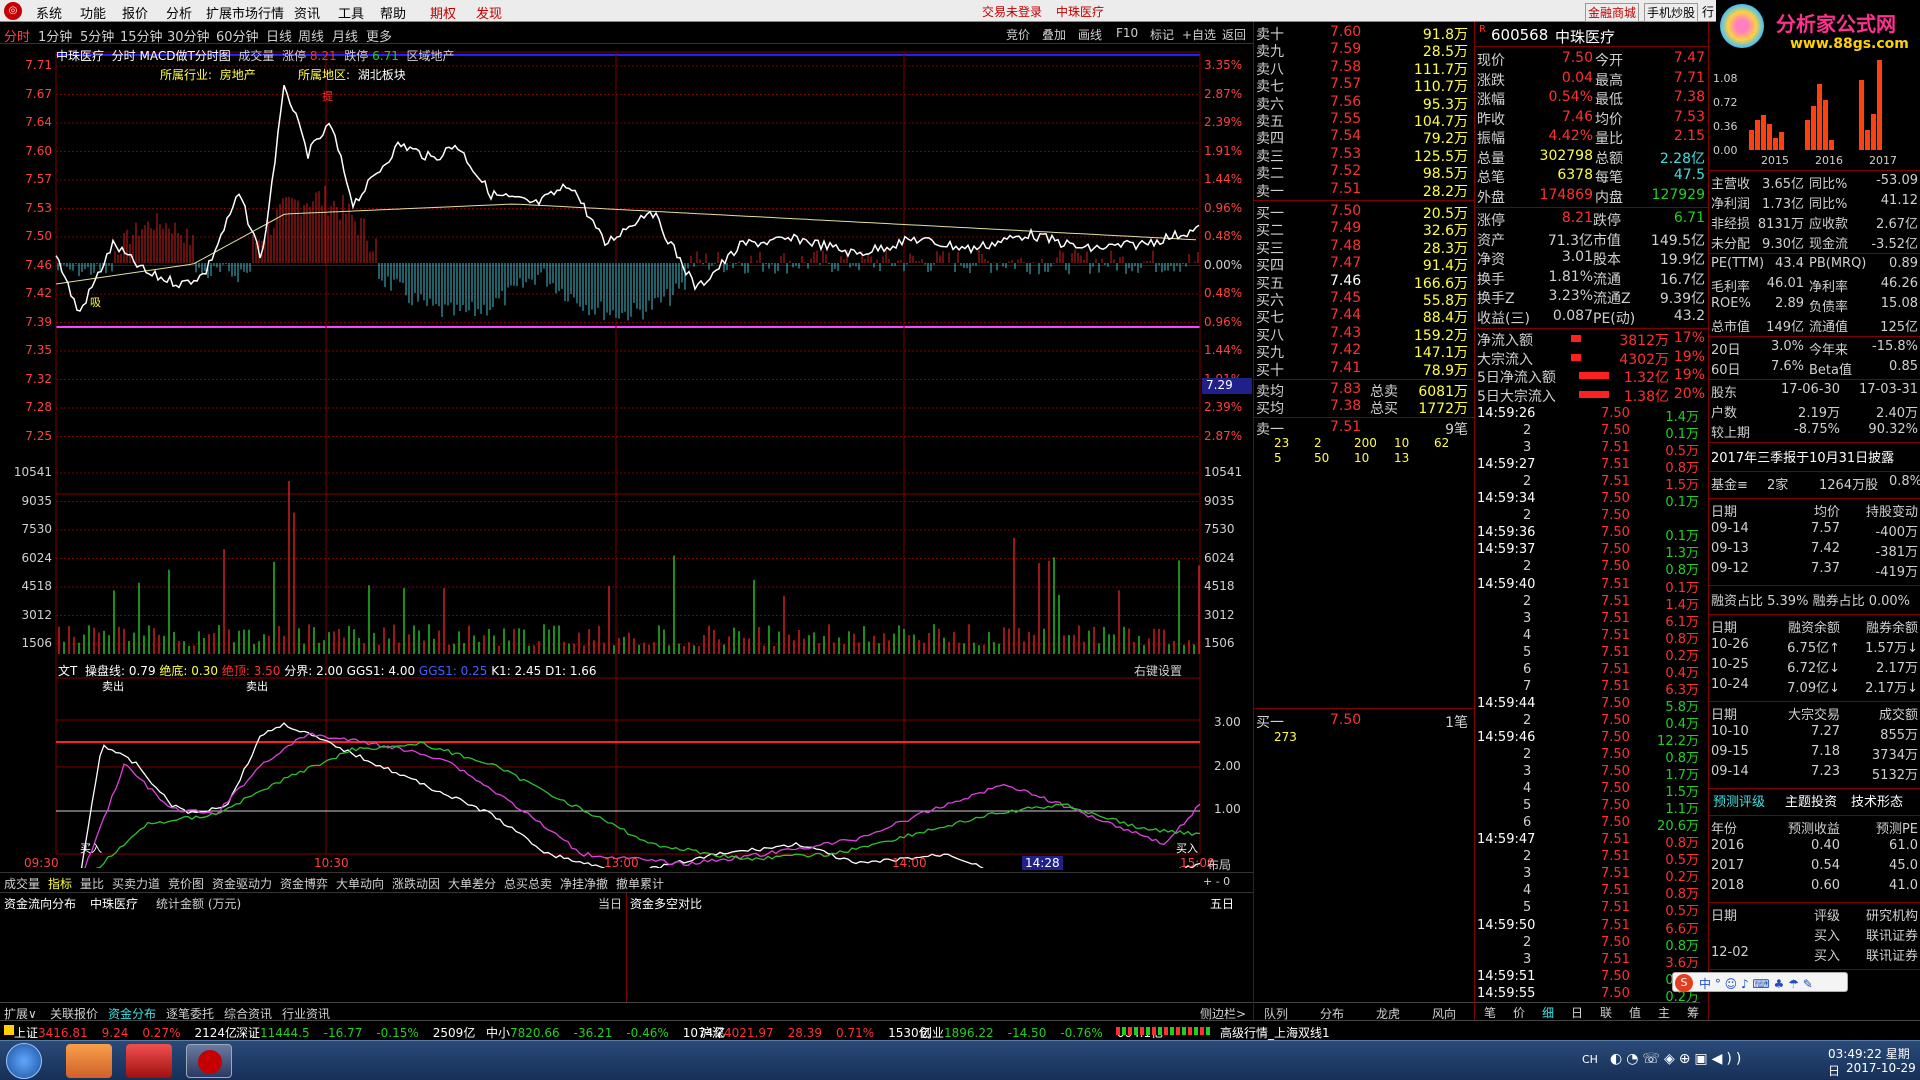  What do you see at coordinates (279, 35) in the screenshot?
I see `tab-daily: 日线` at bounding box center [279, 35].